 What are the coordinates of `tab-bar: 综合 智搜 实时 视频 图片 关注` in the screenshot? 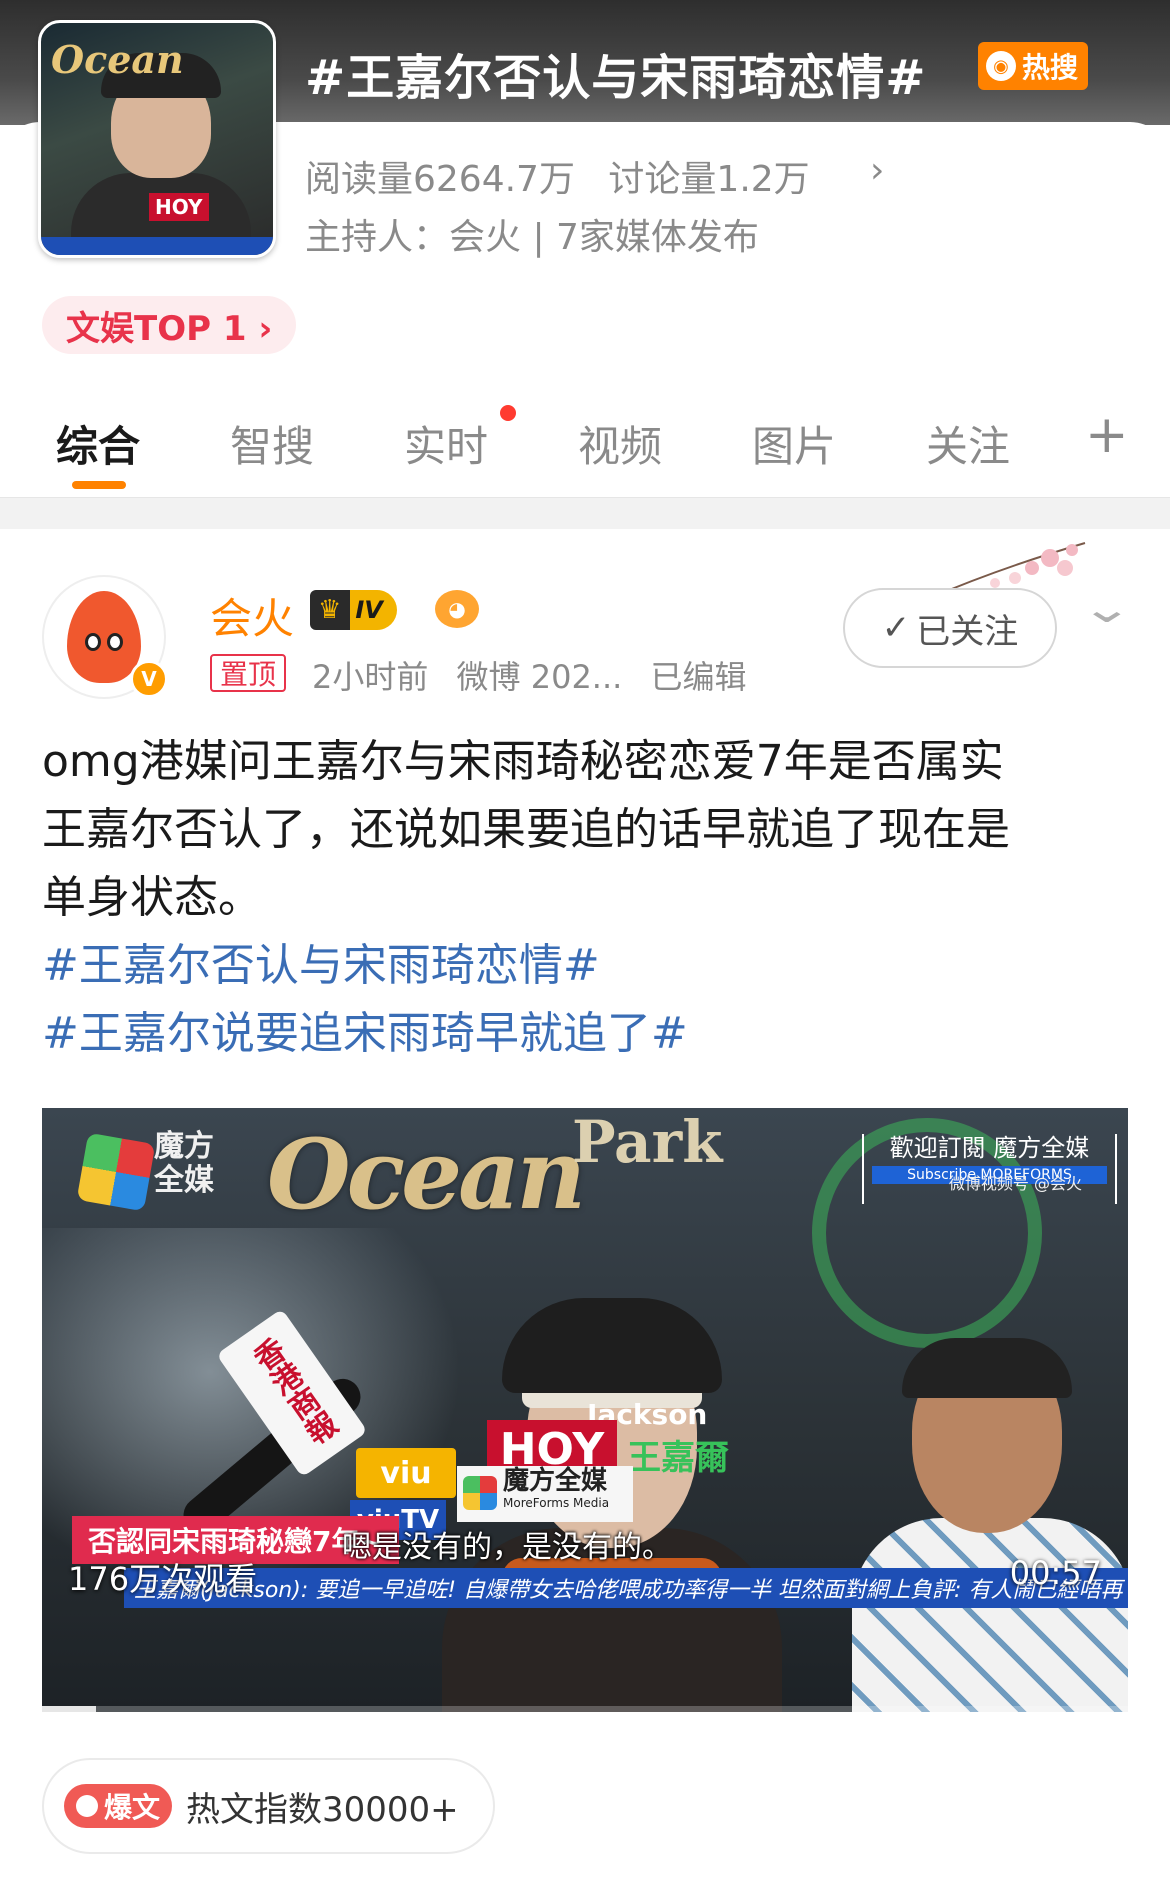 It's located at (585, 445).